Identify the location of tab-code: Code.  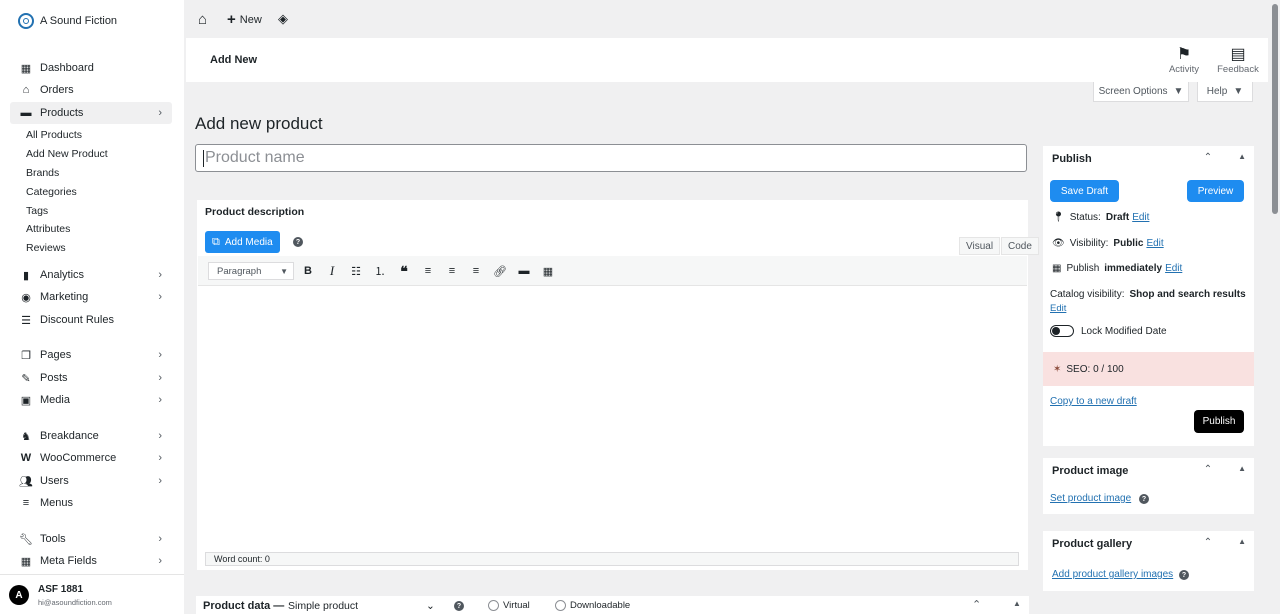
(1020, 246).